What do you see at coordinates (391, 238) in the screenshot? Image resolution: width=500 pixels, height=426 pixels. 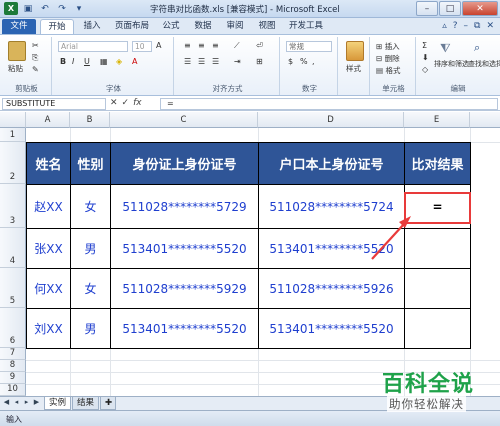 I see `pointer-arrow-icon` at bounding box center [391, 238].